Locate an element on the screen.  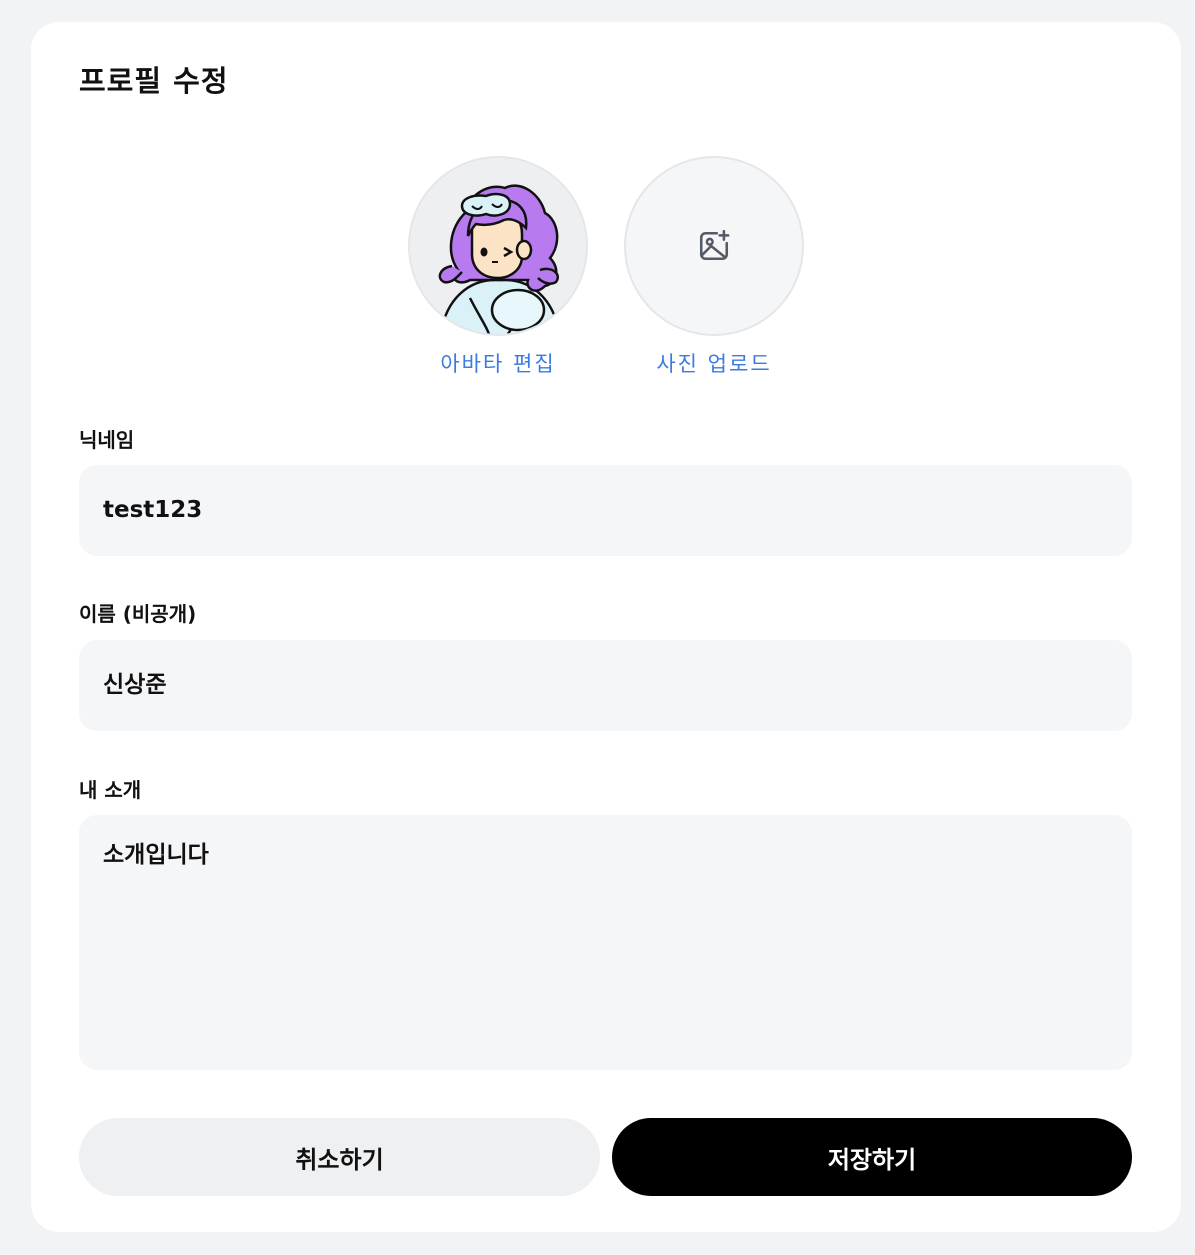
avatar-edit-block: 아바타 편집 is located at coordinates (498, 267).